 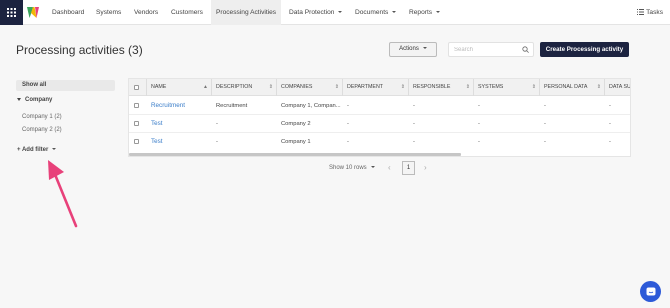 What do you see at coordinates (42, 130) in the screenshot?
I see `filter-option-company-2: Company 2 (2)` at bounding box center [42, 130].